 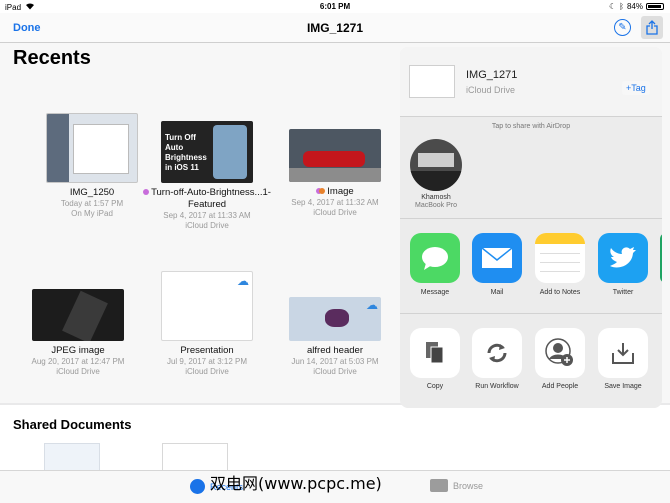 What do you see at coordinates (92, 213) in the screenshot?
I see `file-location: On My iPad` at bounding box center [92, 213].